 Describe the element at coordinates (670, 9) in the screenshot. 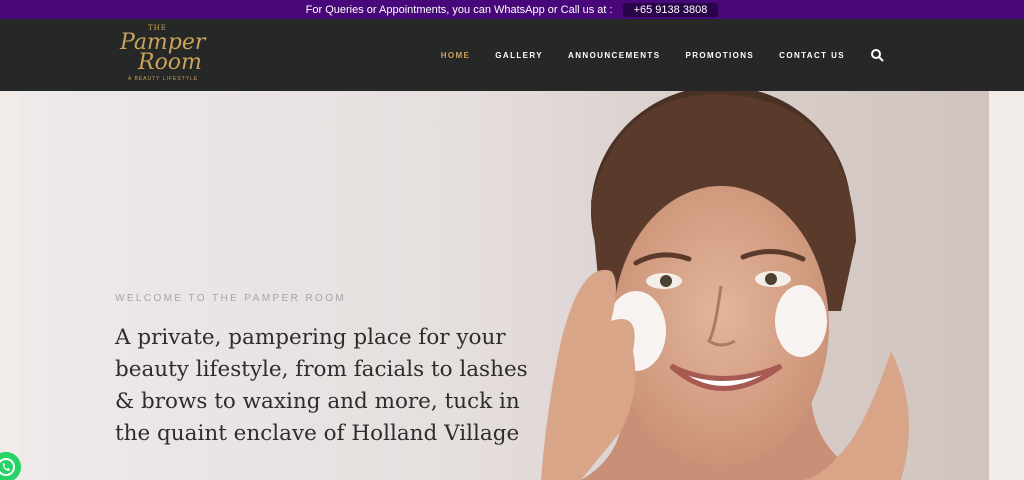

I see `phone-number: +65 9138 3808` at that location.